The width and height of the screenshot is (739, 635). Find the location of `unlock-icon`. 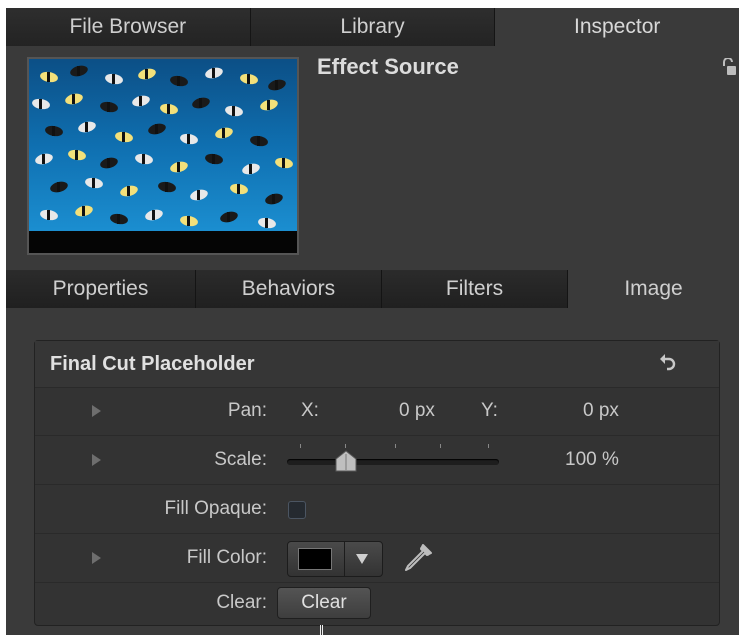

unlock-icon is located at coordinates (729, 69).